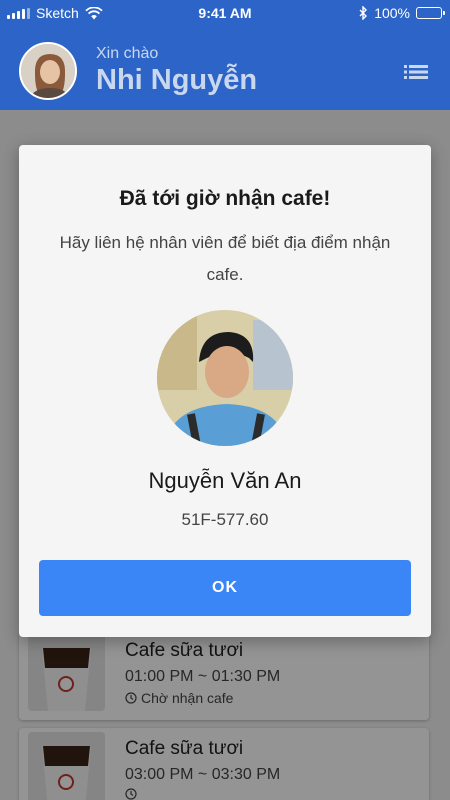 The image size is (450, 800). Describe the element at coordinates (363, 13) in the screenshot. I see `bluetooth-icon` at that location.